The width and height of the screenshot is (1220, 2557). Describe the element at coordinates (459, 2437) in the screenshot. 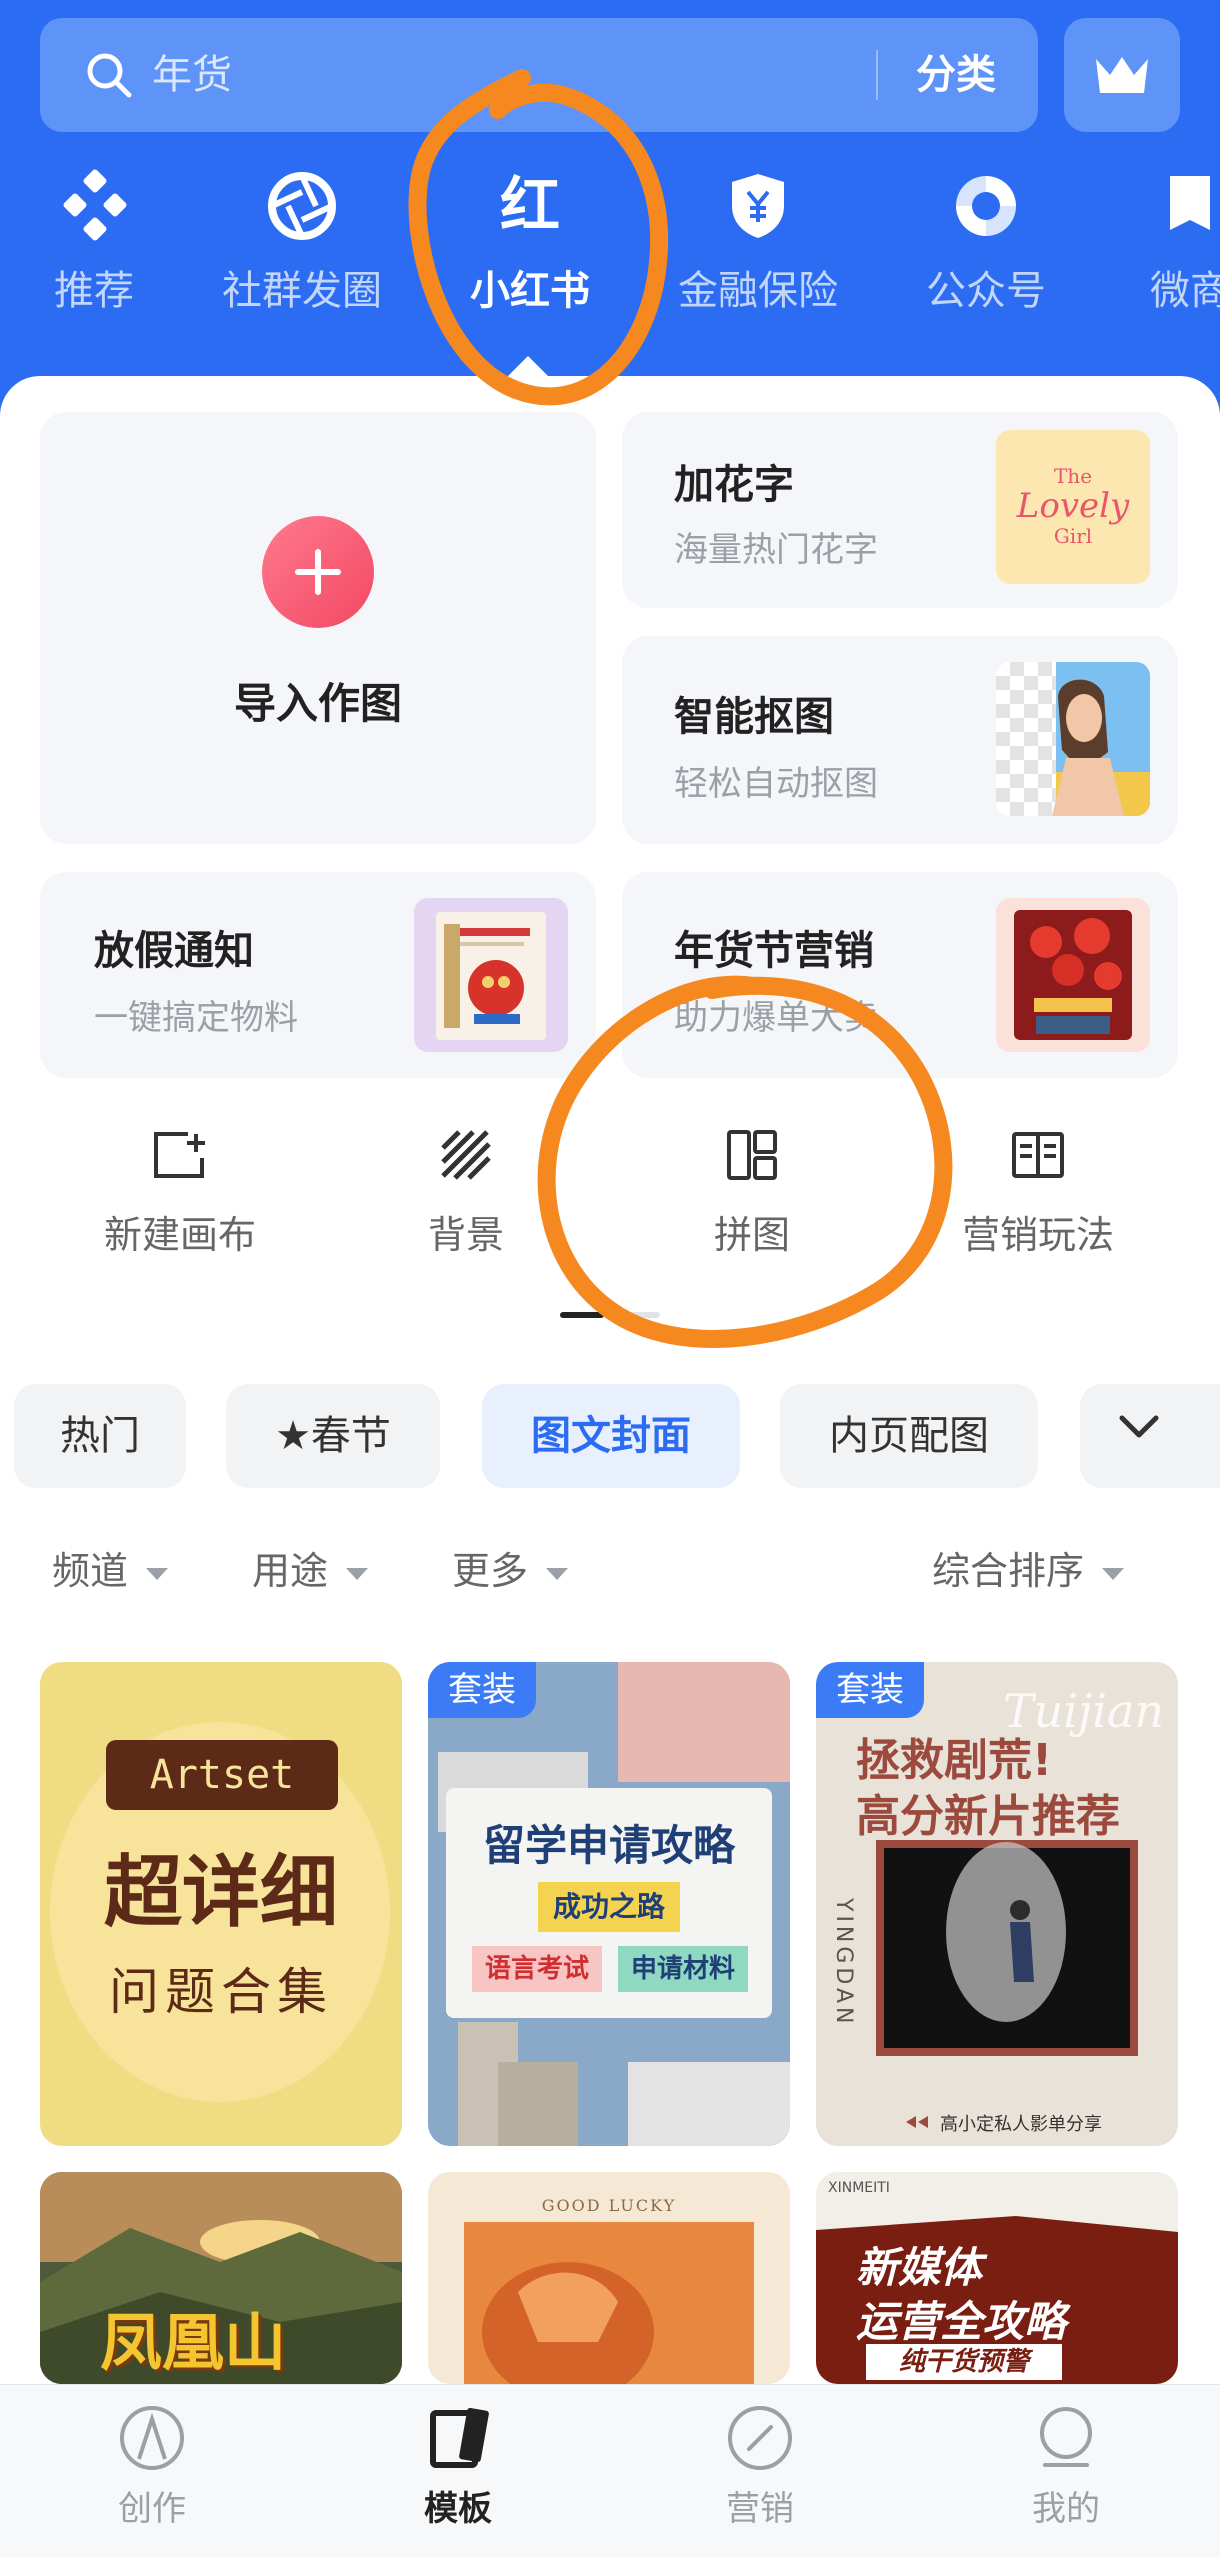

I see `template-icon` at that location.